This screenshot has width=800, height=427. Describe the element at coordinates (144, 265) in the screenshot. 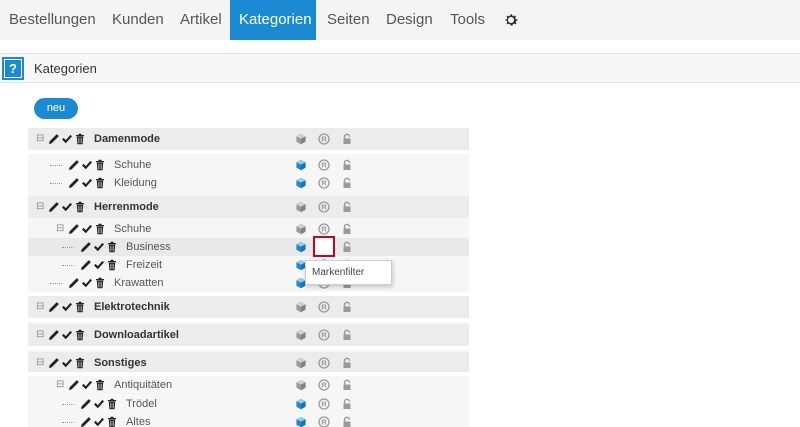

I see `category-label: Freizeit` at that location.